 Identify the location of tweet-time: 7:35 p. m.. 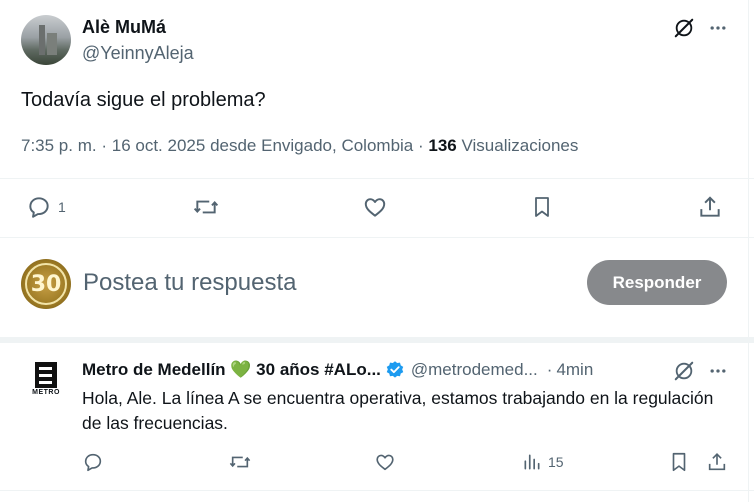
(59, 145).